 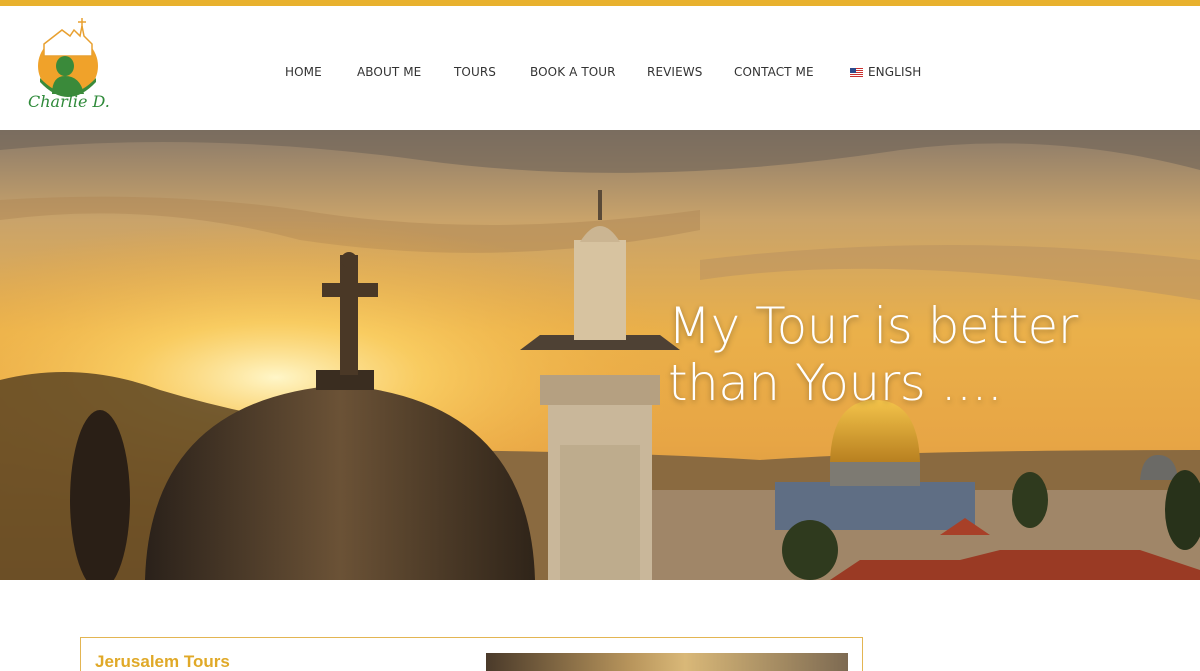 What do you see at coordinates (667, 662) in the screenshot?
I see `card-image` at bounding box center [667, 662].